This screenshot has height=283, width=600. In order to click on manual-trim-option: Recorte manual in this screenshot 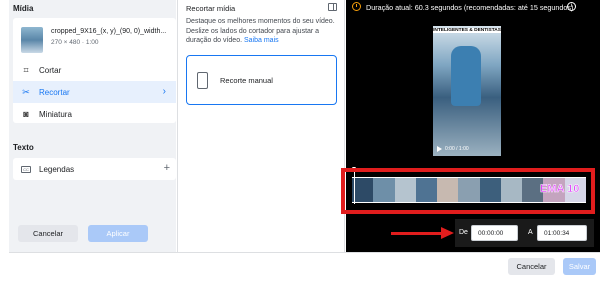, I will do `click(261, 80)`.